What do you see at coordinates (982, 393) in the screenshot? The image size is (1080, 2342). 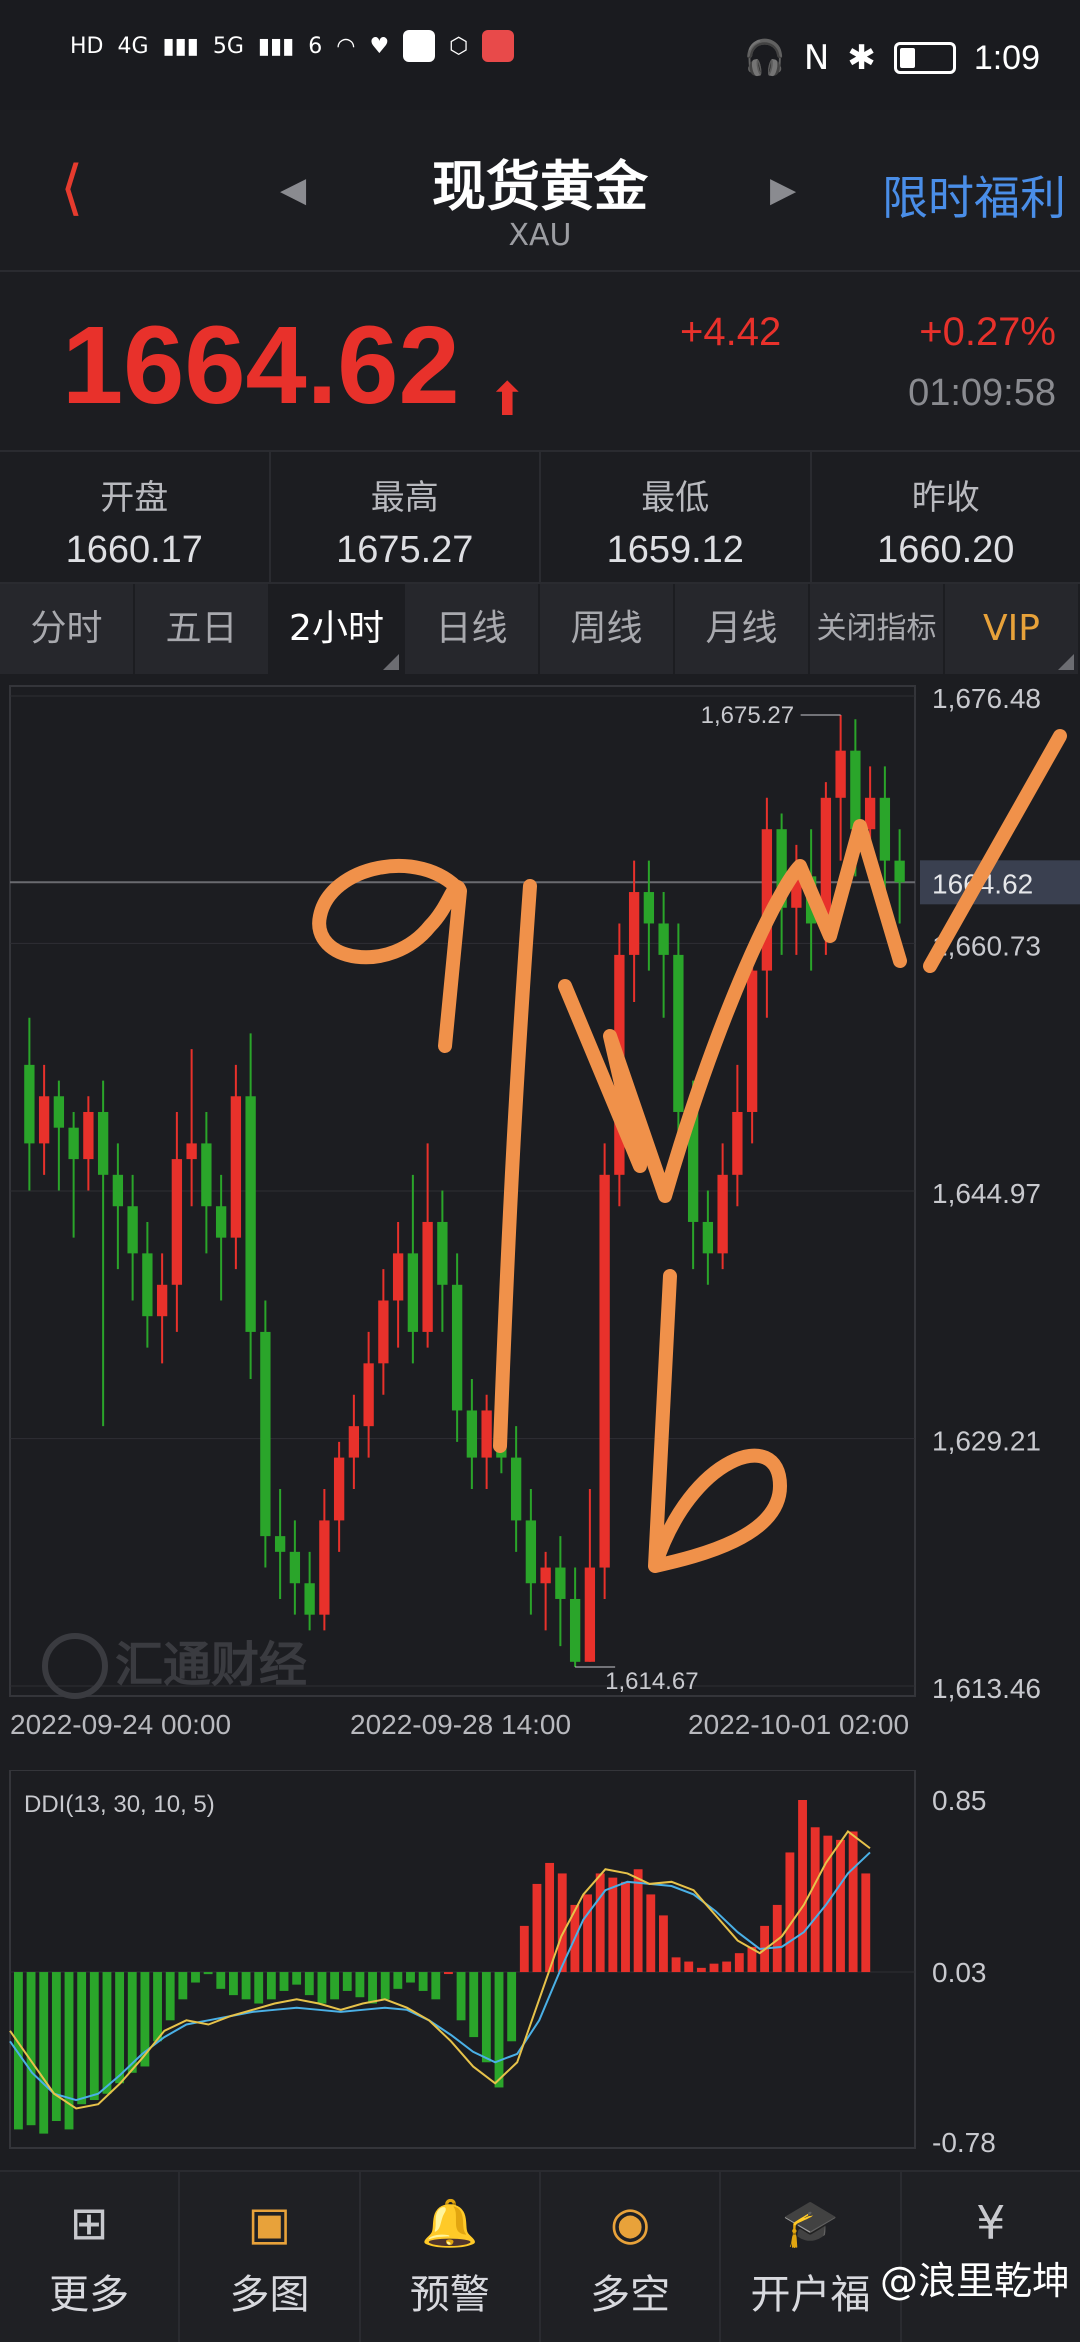 I see `quote-time: 01:09:58` at bounding box center [982, 393].